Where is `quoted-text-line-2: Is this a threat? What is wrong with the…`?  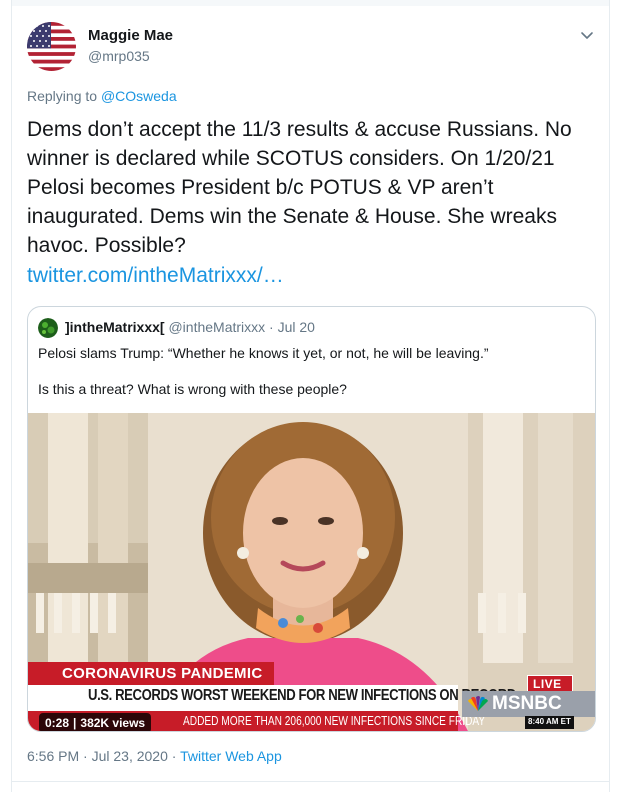 quoted-text-line-2: Is this a threat? What is wrong with the… is located at coordinates (192, 389).